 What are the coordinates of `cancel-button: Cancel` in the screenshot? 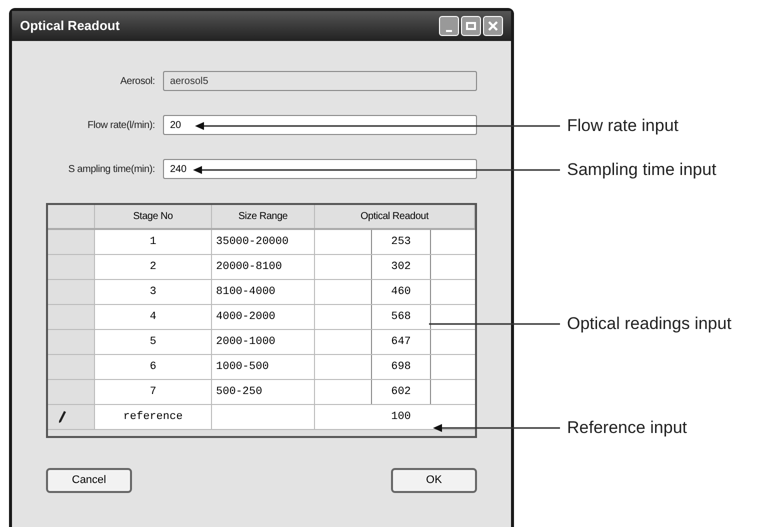 It's located at (89, 480).